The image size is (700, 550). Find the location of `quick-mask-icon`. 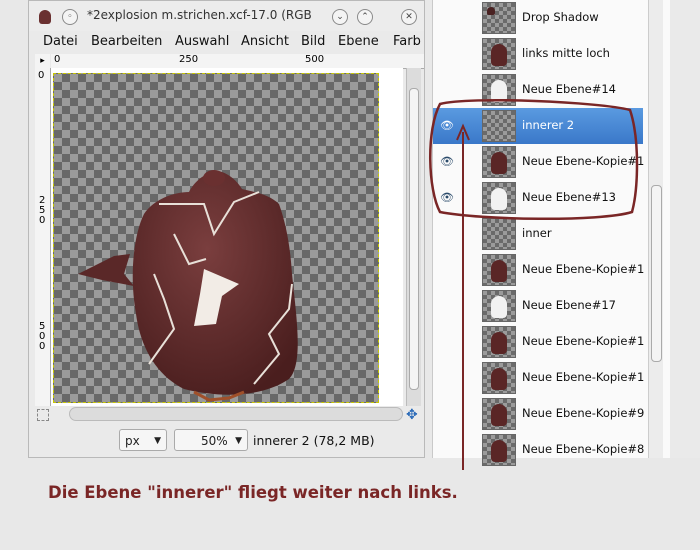

quick-mask-icon is located at coordinates (43, 415).